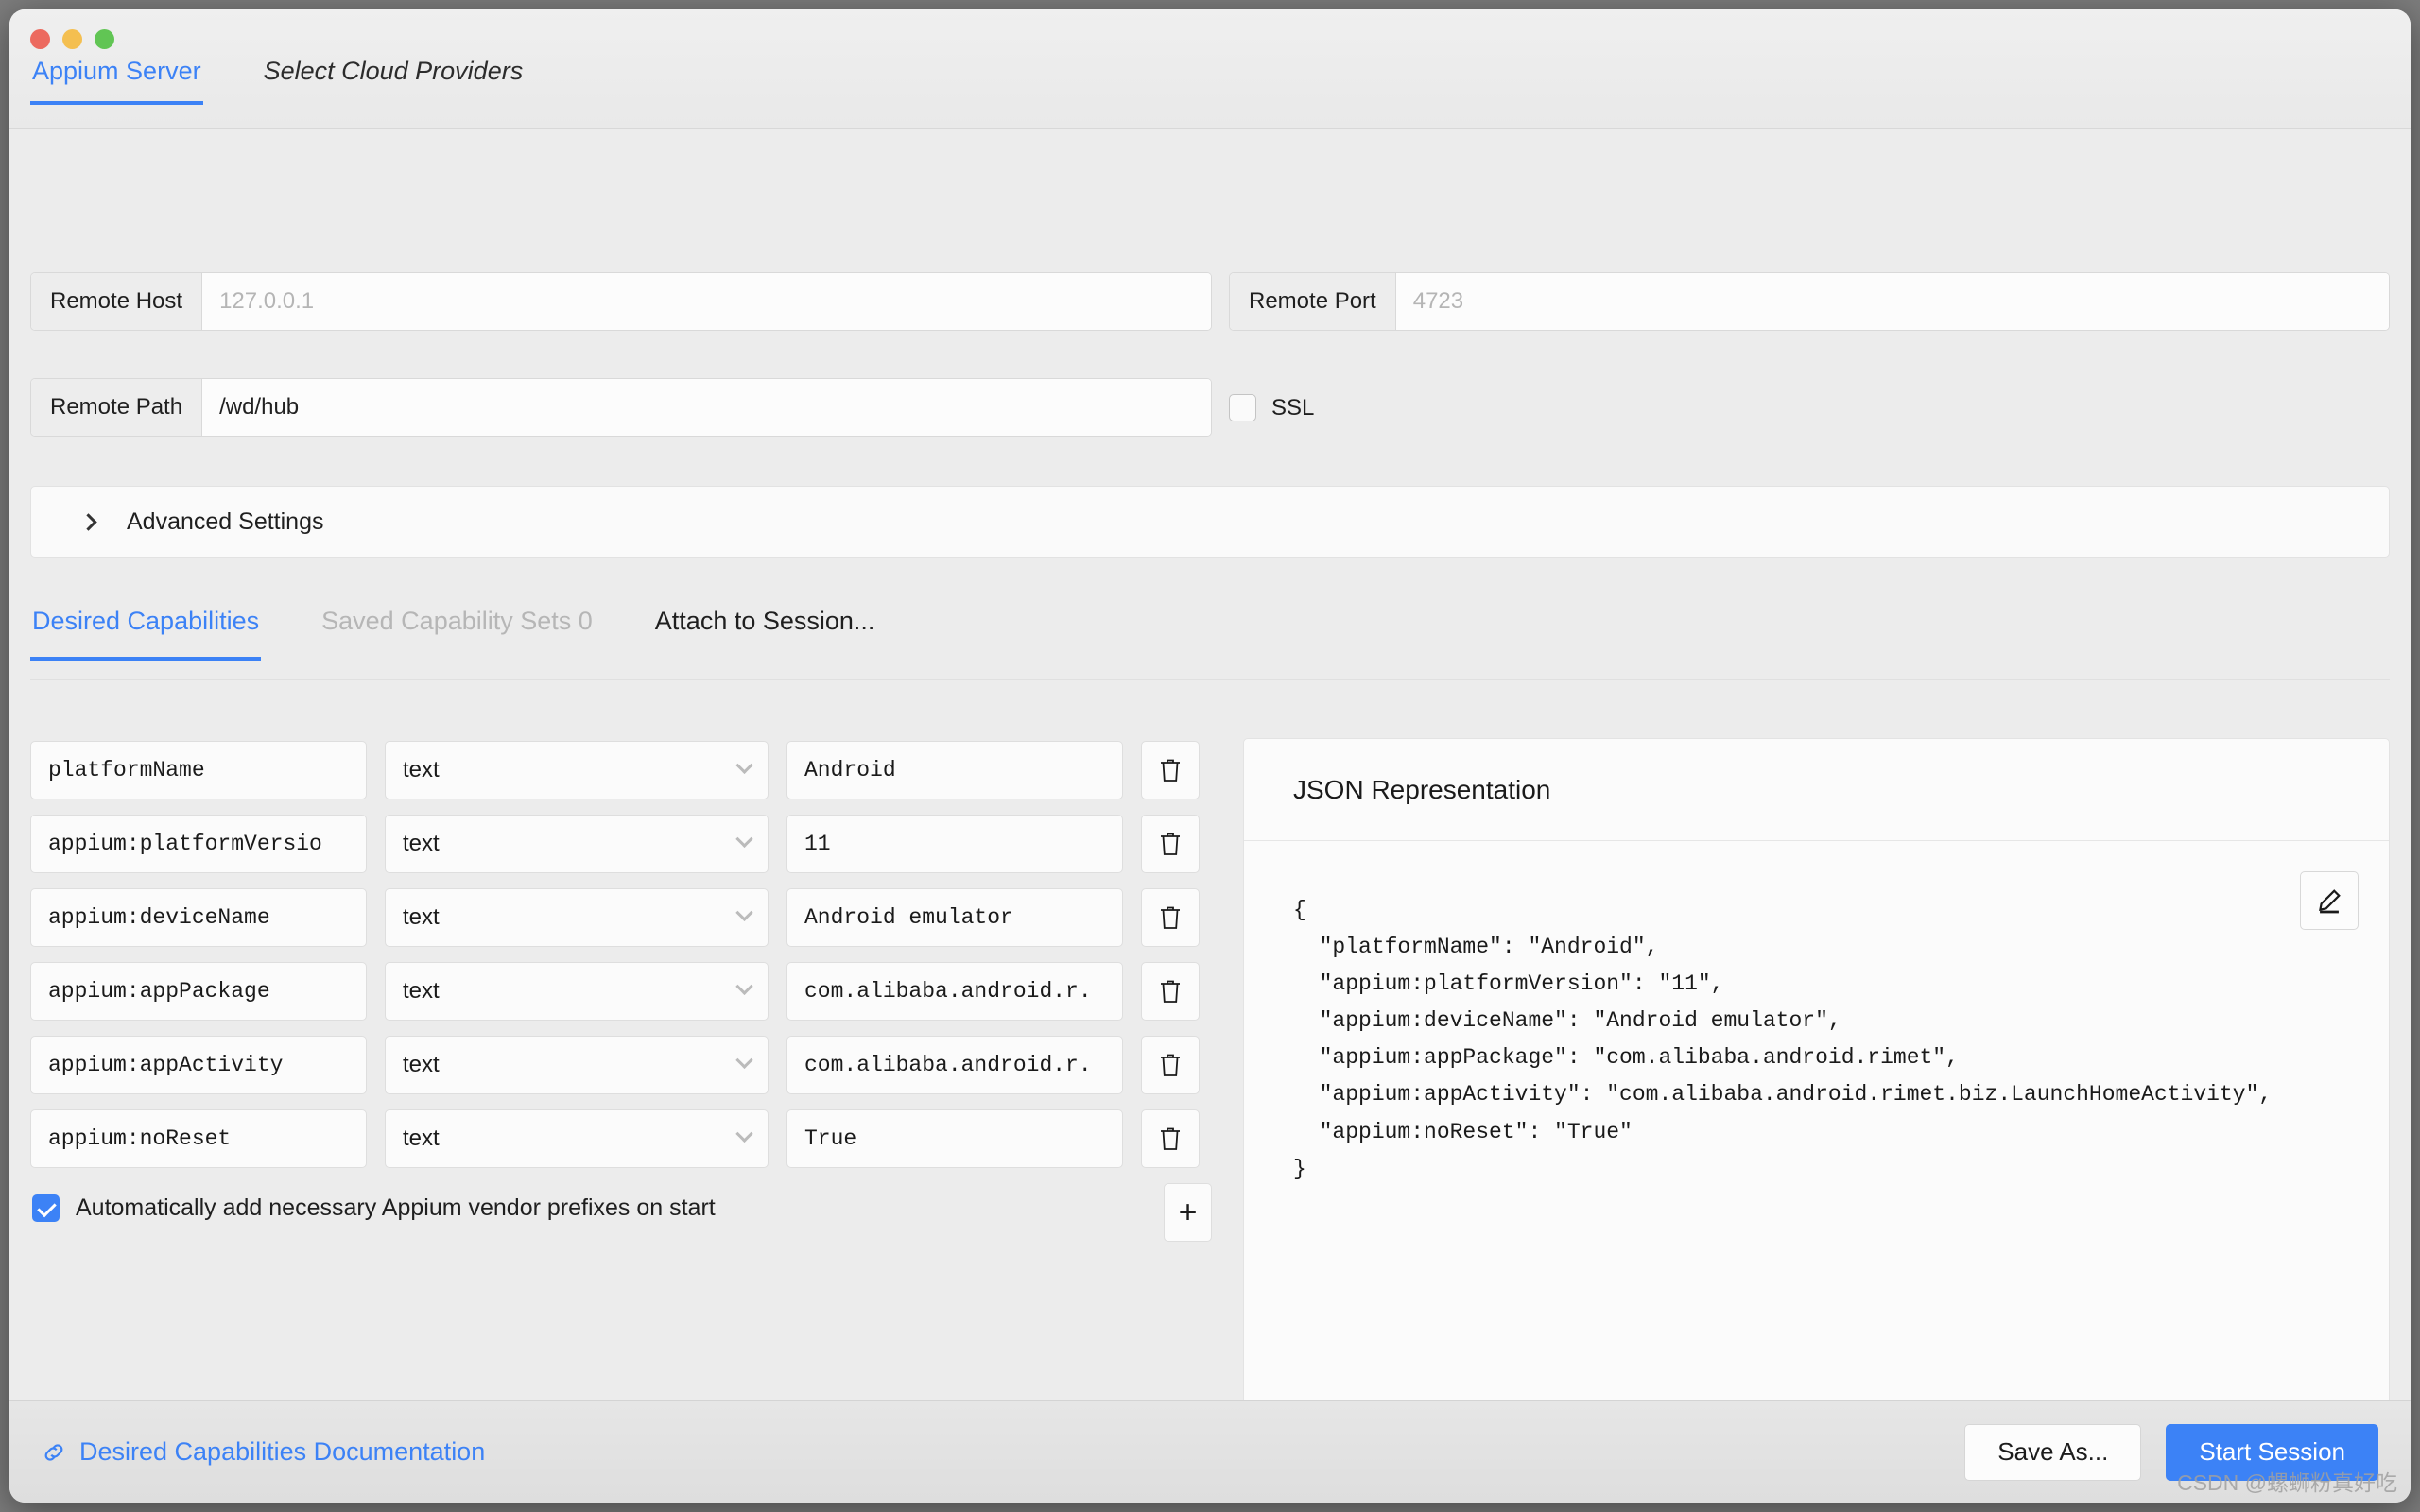 Image resolution: width=2420 pixels, height=1512 pixels. Describe the element at coordinates (198, 1138) in the screenshot. I see `capability-name-input: appium:noReset` at that location.